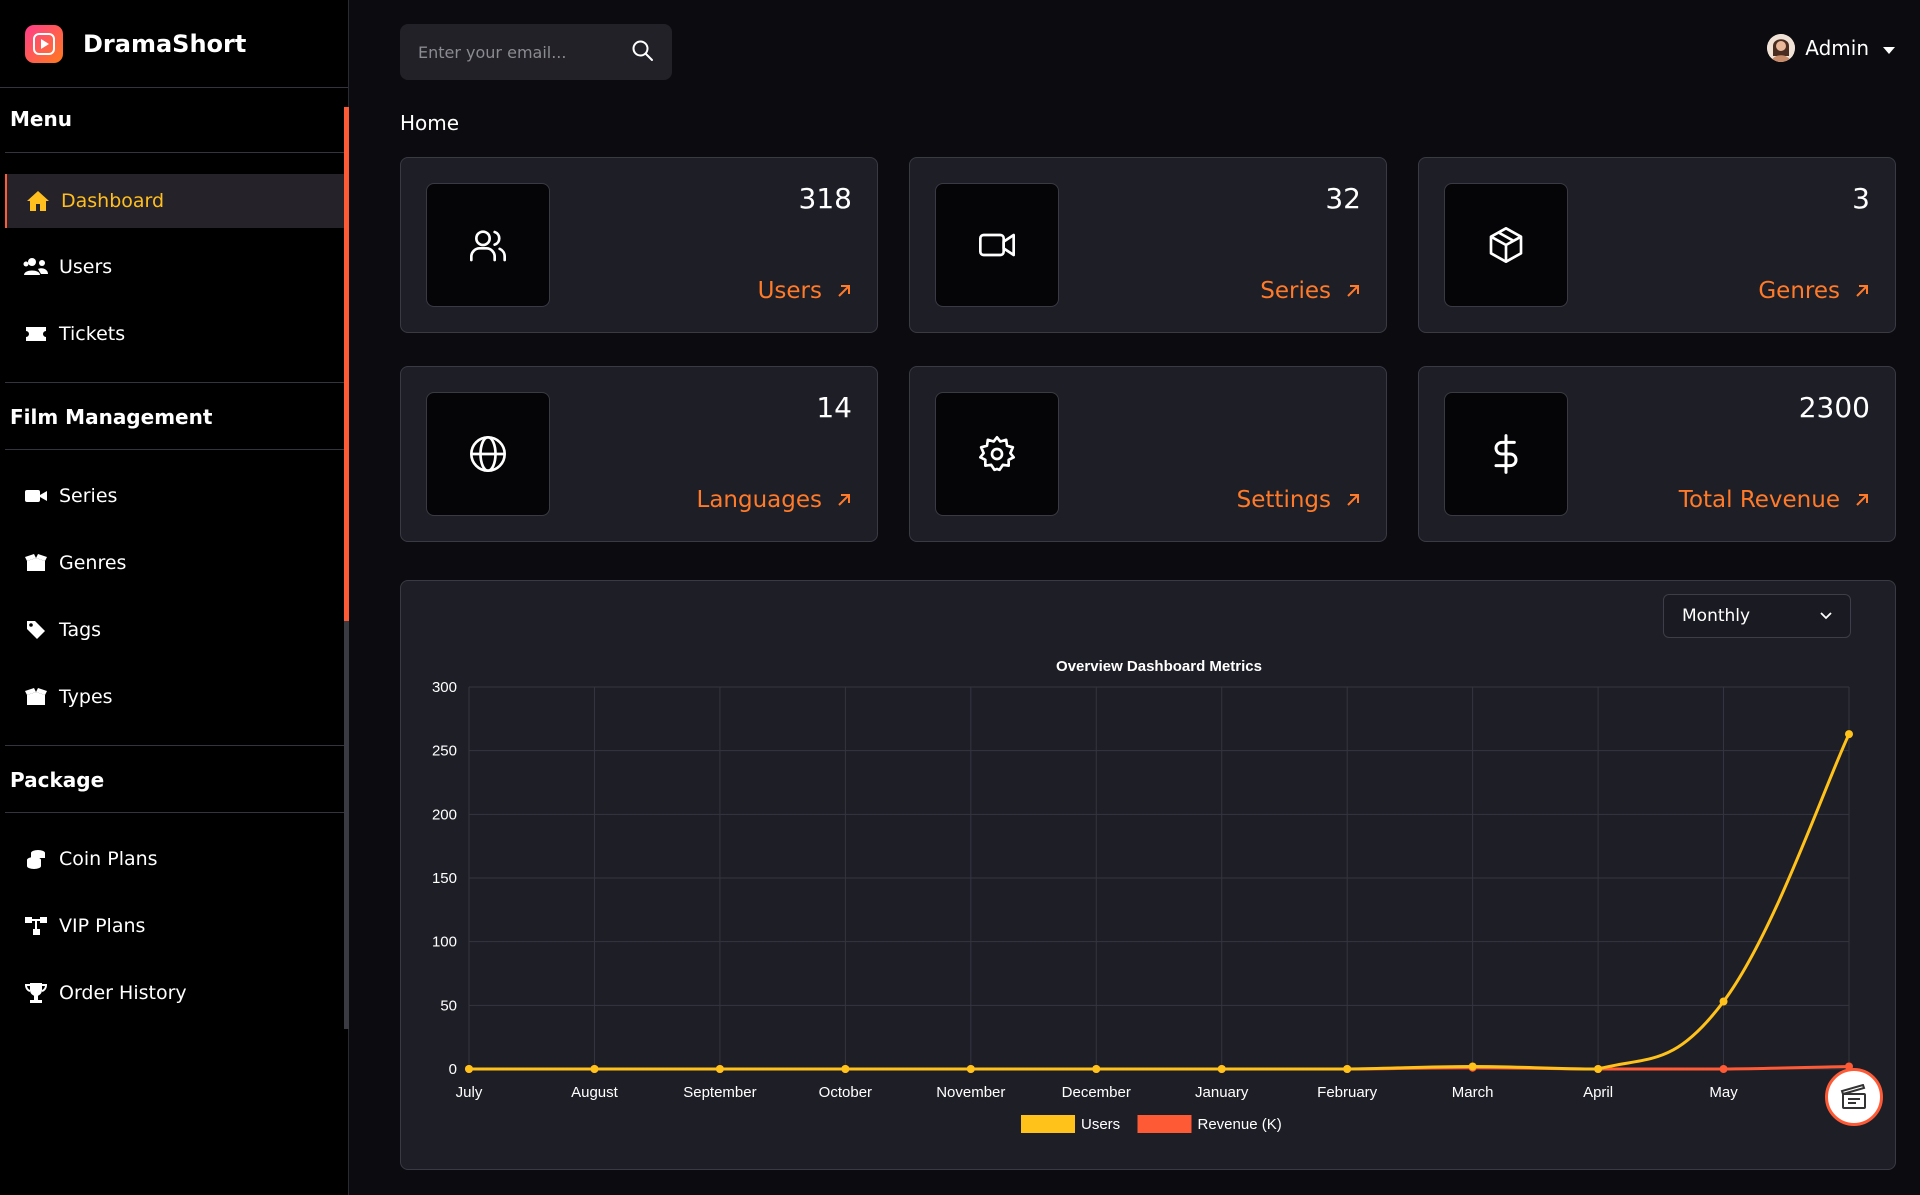 The width and height of the screenshot is (1920, 1195). What do you see at coordinates (1723, 1092) in the screenshot?
I see `x-tick-label: May` at bounding box center [1723, 1092].